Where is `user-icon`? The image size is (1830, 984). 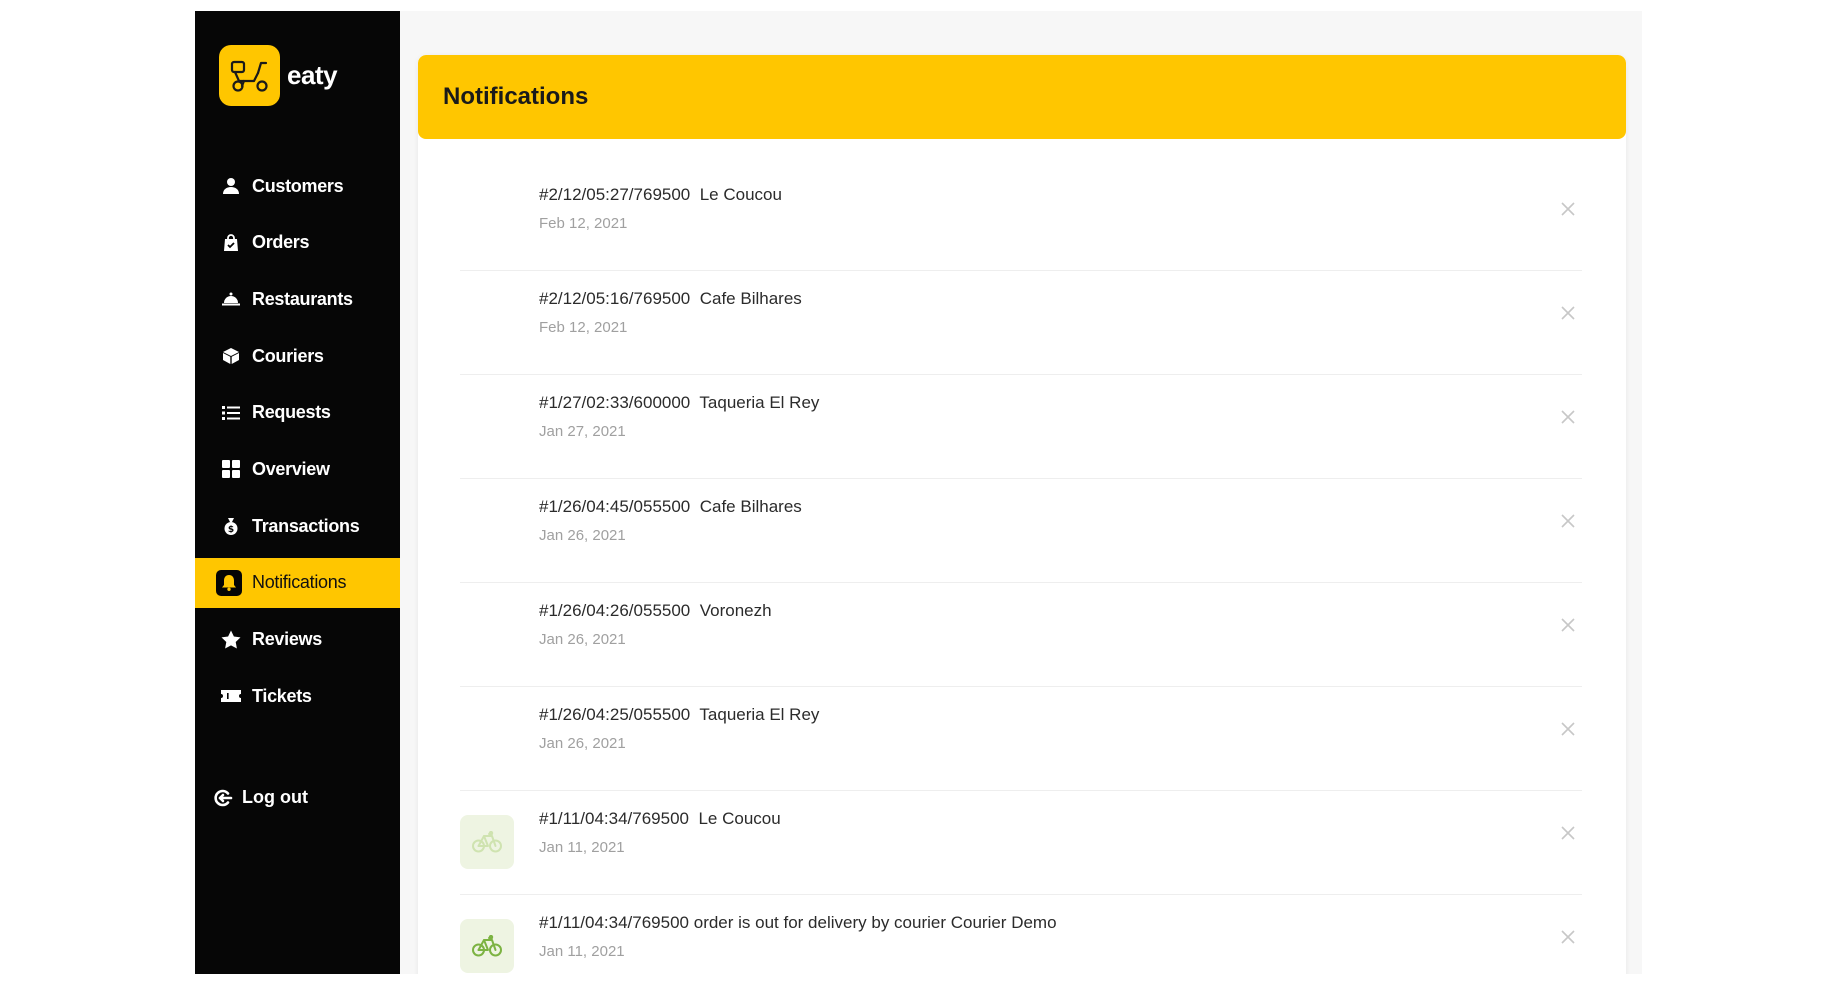
user-icon is located at coordinates (231, 186).